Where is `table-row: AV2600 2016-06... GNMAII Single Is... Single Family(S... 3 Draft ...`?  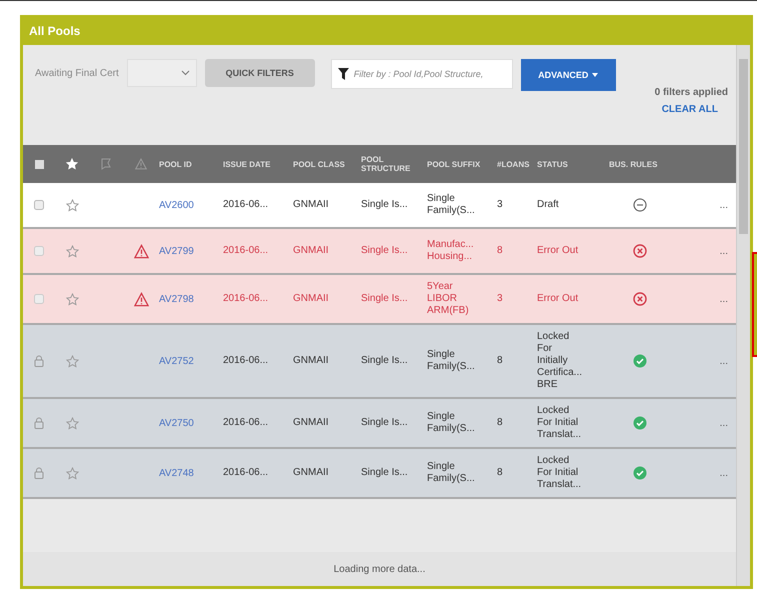 table-row: AV2600 2016-06... GNMAII Single Is... Single Family(S... 3 Draft ... is located at coordinates (379, 206).